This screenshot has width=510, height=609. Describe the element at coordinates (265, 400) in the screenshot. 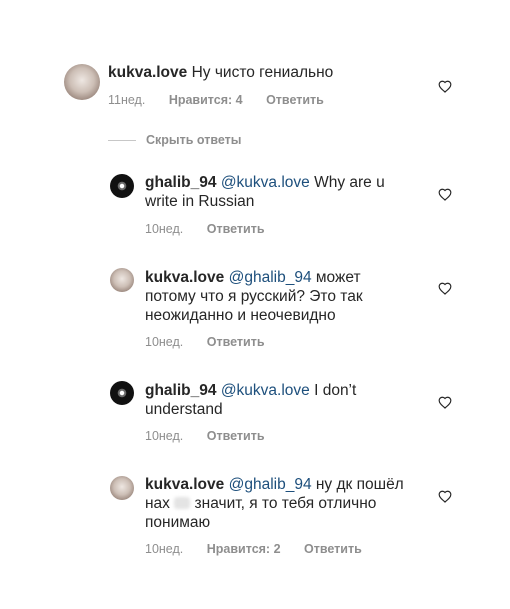

I see `reply-text: ghalib_94 @kukva.love I don’t understand` at that location.